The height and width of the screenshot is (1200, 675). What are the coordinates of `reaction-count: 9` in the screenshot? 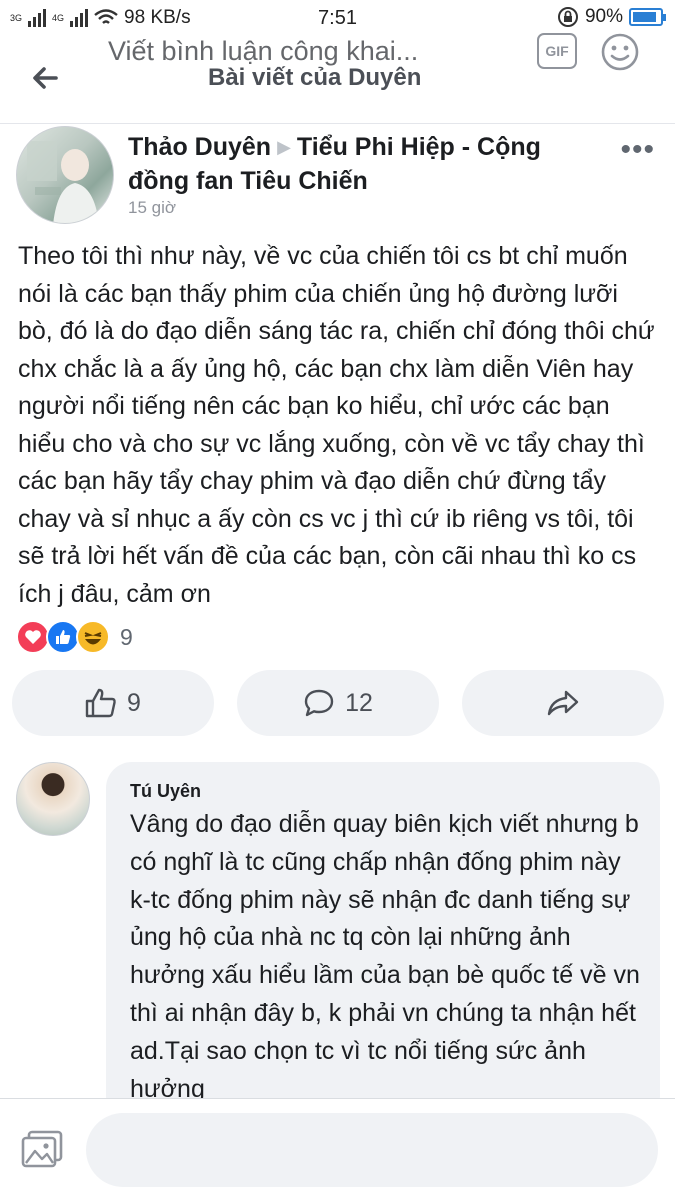 It's located at (126, 636).